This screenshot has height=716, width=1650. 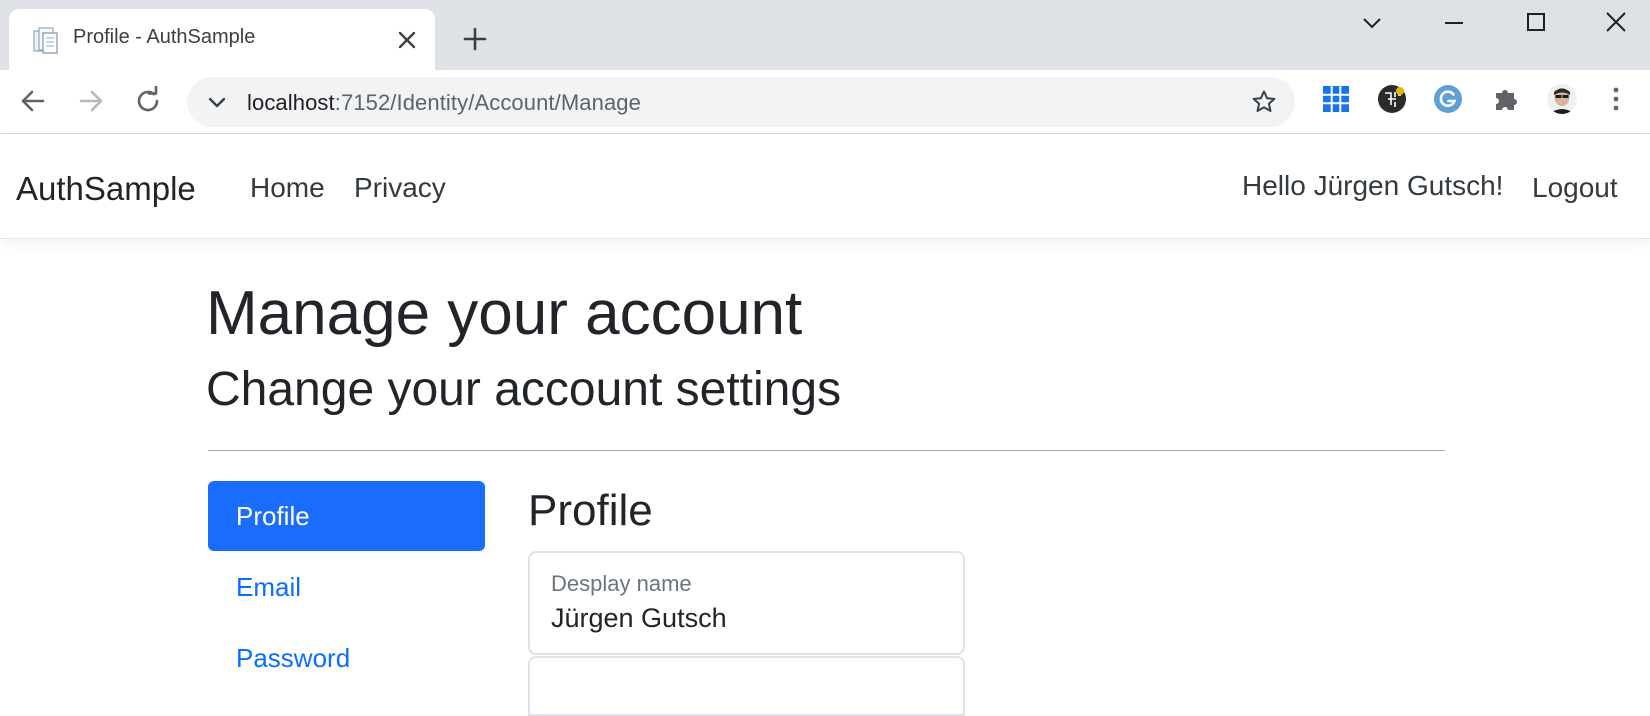 I want to click on maximize-icon, so click(x=1536, y=23).